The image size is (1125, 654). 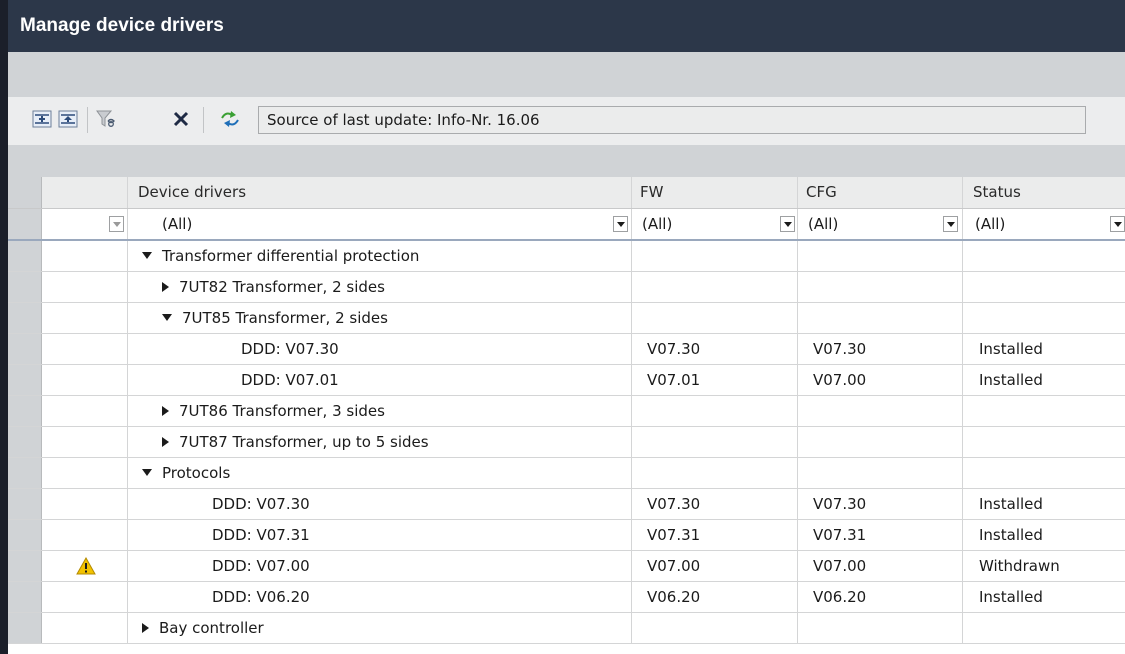 I want to click on device-name: Bay controller, so click(x=211, y=628).